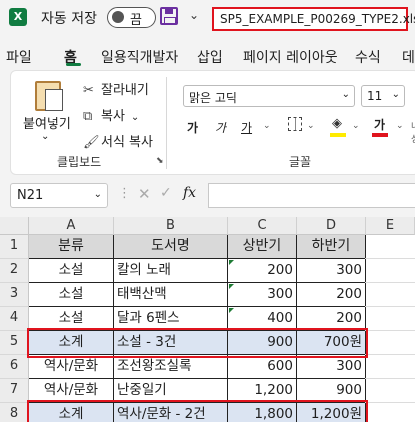 This screenshot has width=415, height=422. I want to click on confirm-icon: ✓, so click(166, 193).